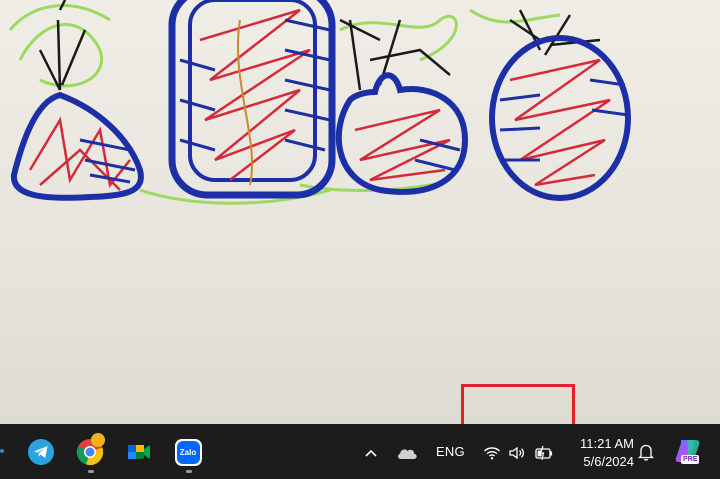 Image resolution: width=720 pixels, height=479 pixels. What do you see at coordinates (90, 450) in the screenshot?
I see `chrome-taskbar-button` at bounding box center [90, 450].